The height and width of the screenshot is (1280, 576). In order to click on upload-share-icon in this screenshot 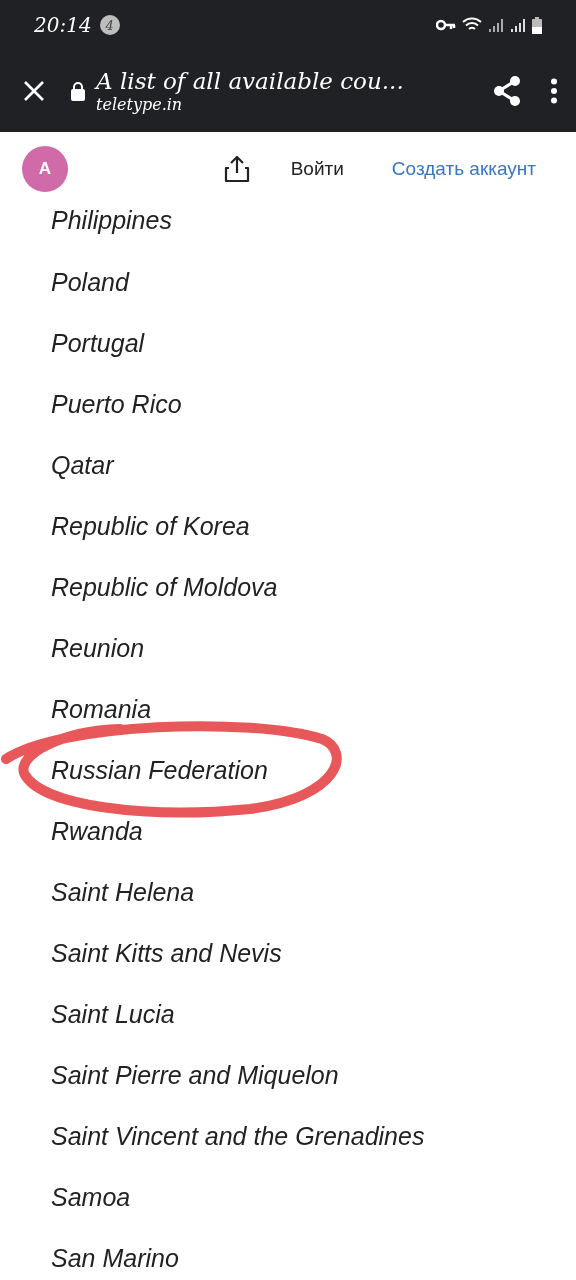, I will do `click(236, 168)`.